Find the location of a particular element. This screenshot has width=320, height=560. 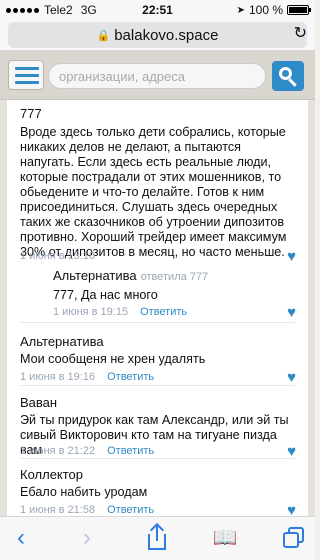

url-field: 🔒 balakovo.space is located at coordinates (157, 35).